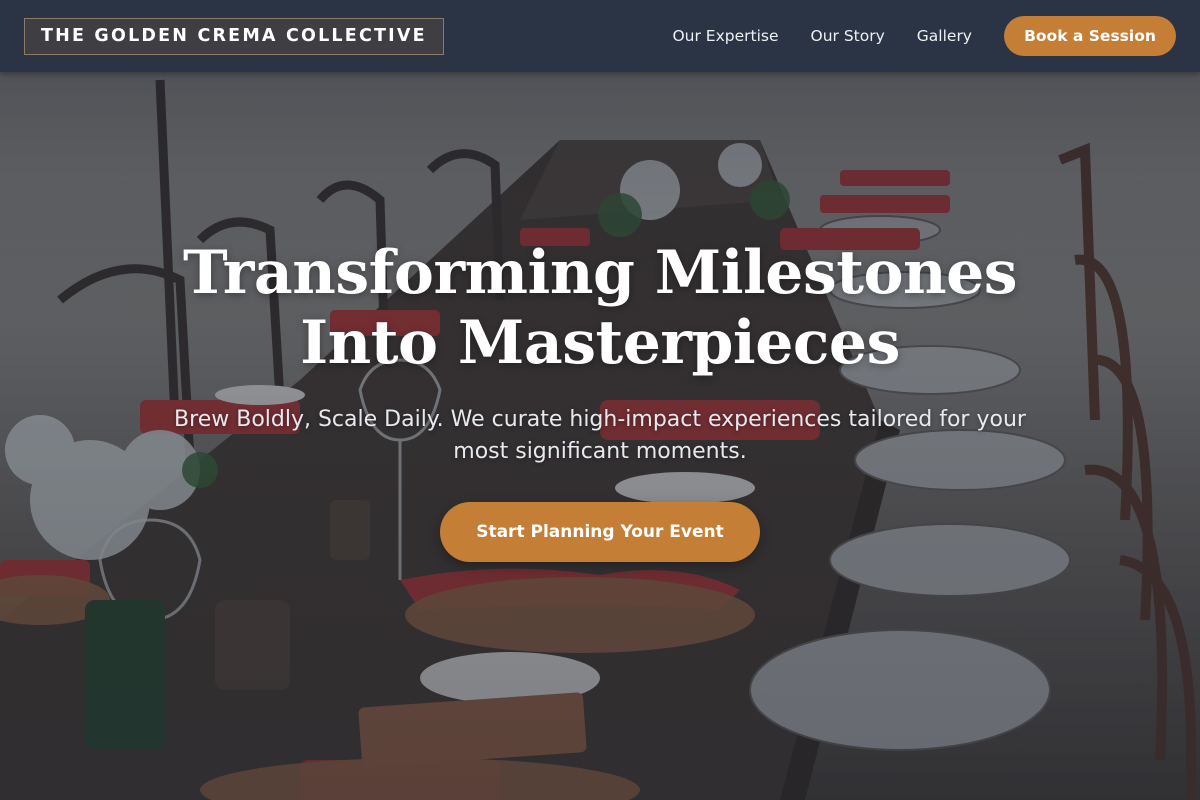 The height and width of the screenshot is (800, 1200). Describe the element at coordinates (600, 343) in the screenshot. I see `hero-title-line-2: Into Masterpieces` at that location.